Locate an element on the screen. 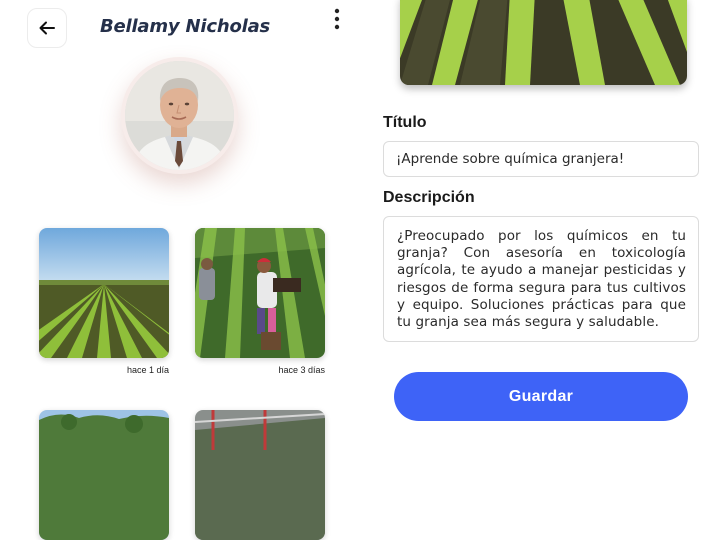 The width and height of the screenshot is (719, 540). crop-rows-cover-image is located at coordinates (543, 42).